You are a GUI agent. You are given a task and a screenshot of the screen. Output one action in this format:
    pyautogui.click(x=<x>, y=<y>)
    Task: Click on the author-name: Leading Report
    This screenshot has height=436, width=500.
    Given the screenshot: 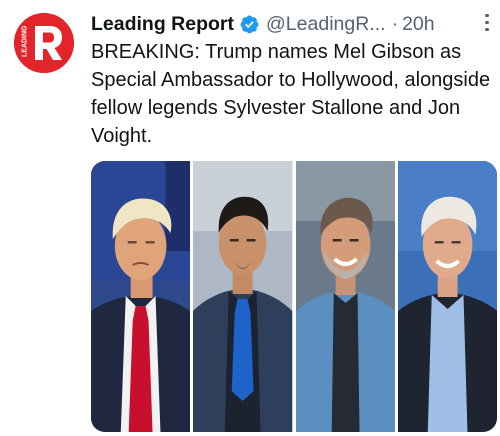 What is the action you would take?
    pyautogui.click(x=162, y=24)
    